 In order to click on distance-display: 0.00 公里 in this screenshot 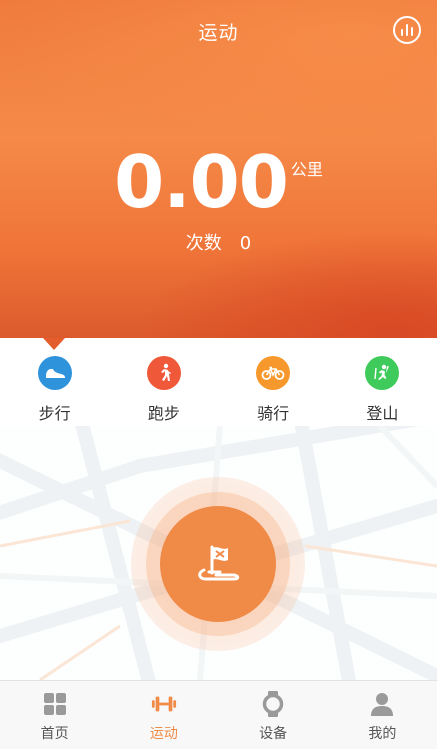, I will do `click(218, 182)`.